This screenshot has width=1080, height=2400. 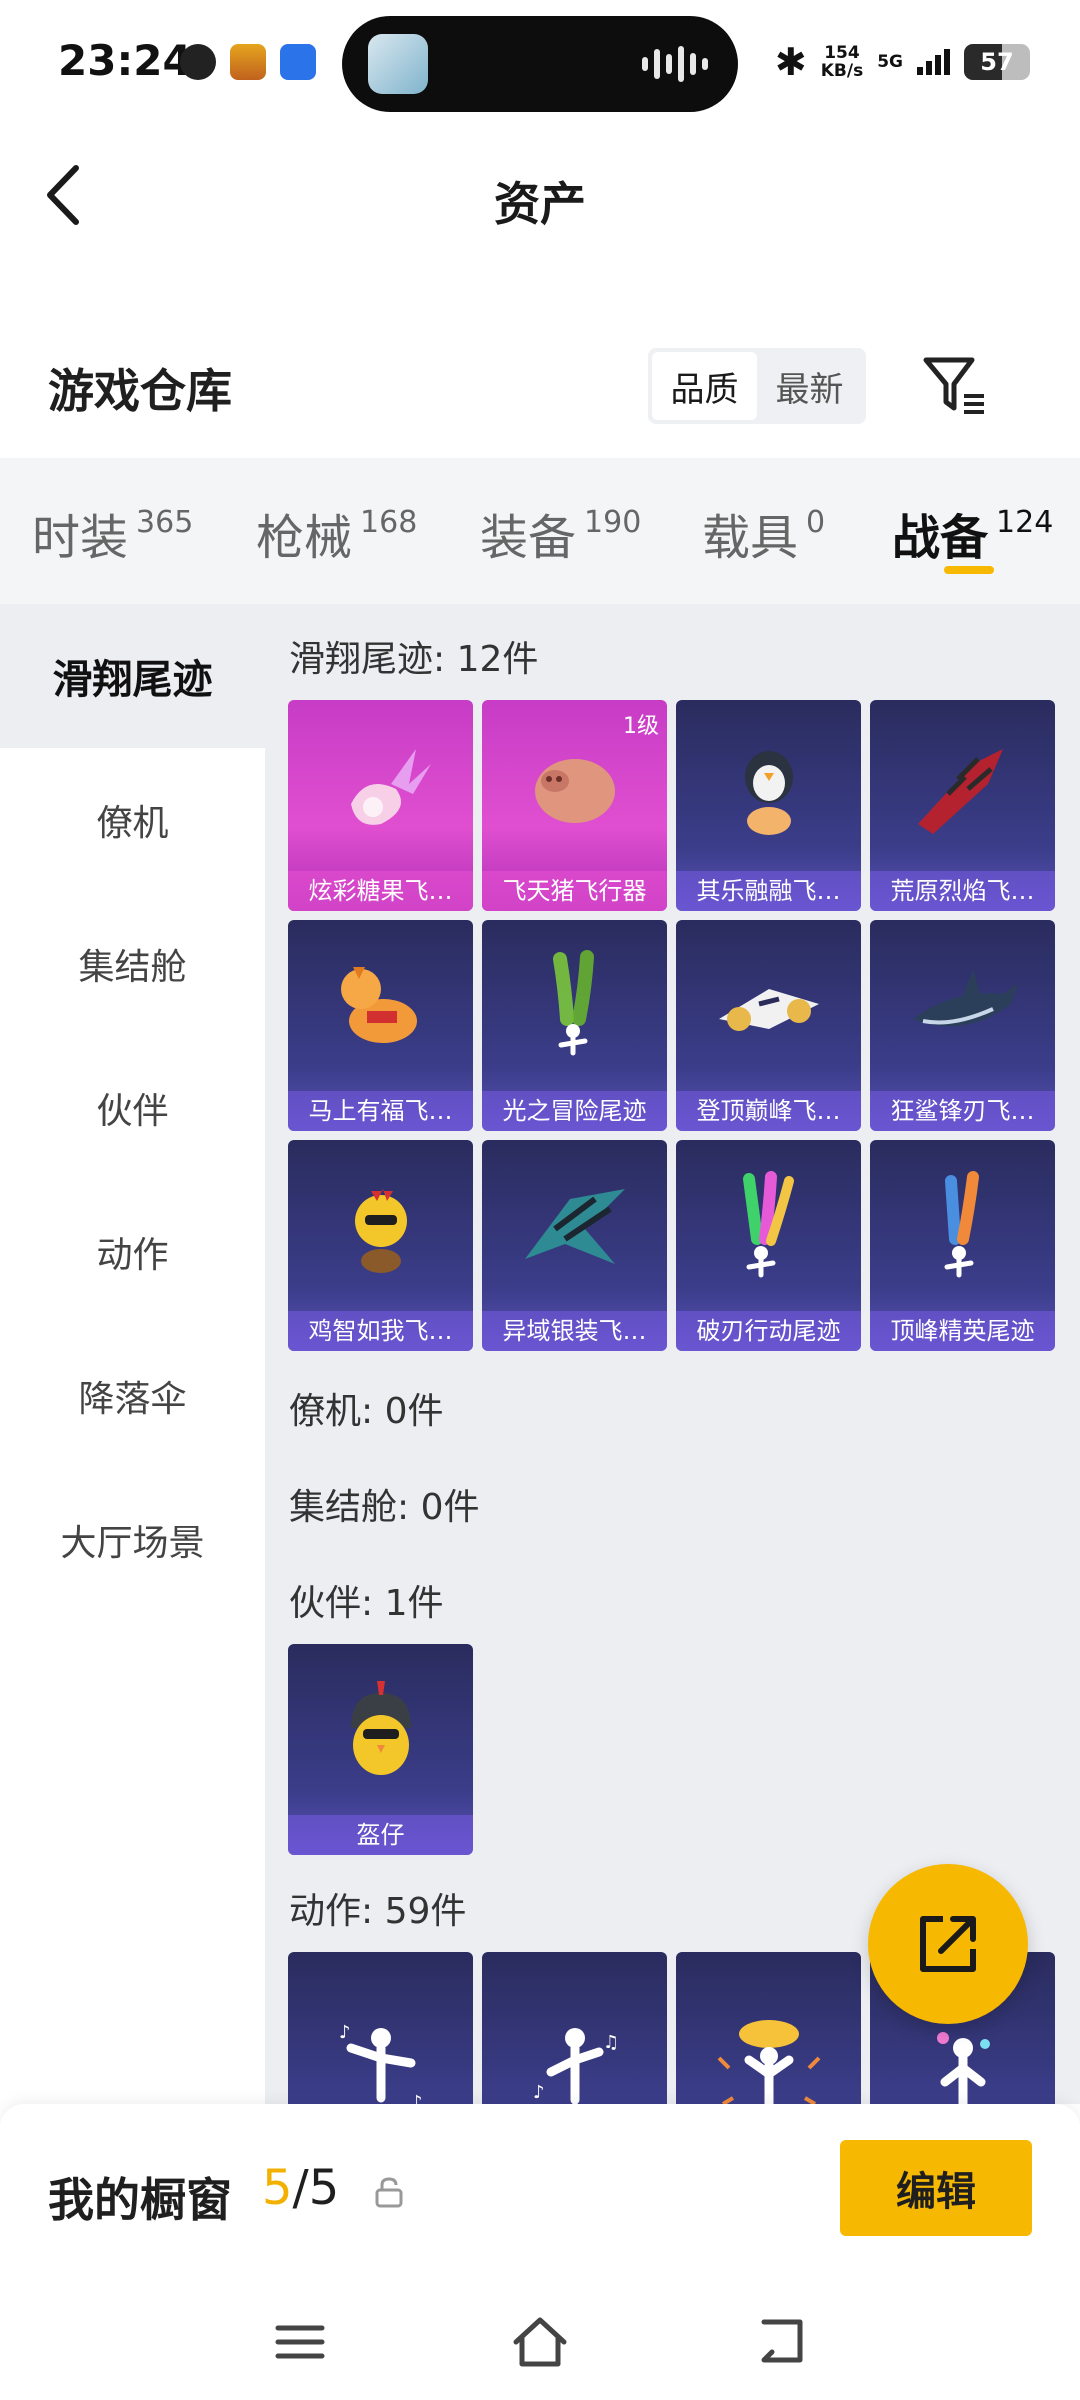 What do you see at coordinates (540, 2342) in the screenshot?
I see `home-icon` at bounding box center [540, 2342].